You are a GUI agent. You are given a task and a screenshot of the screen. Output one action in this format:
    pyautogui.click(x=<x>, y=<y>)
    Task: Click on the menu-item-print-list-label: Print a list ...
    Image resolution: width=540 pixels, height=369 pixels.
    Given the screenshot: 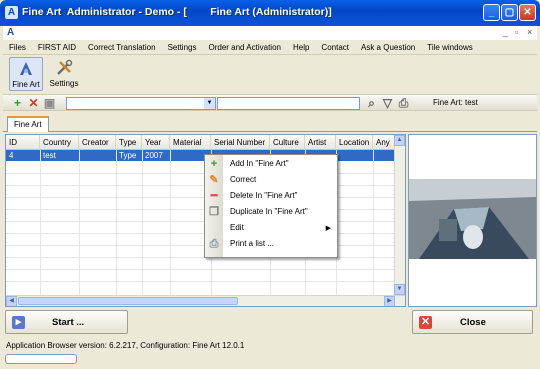 What is the action you would take?
    pyautogui.click(x=252, y=243)
    